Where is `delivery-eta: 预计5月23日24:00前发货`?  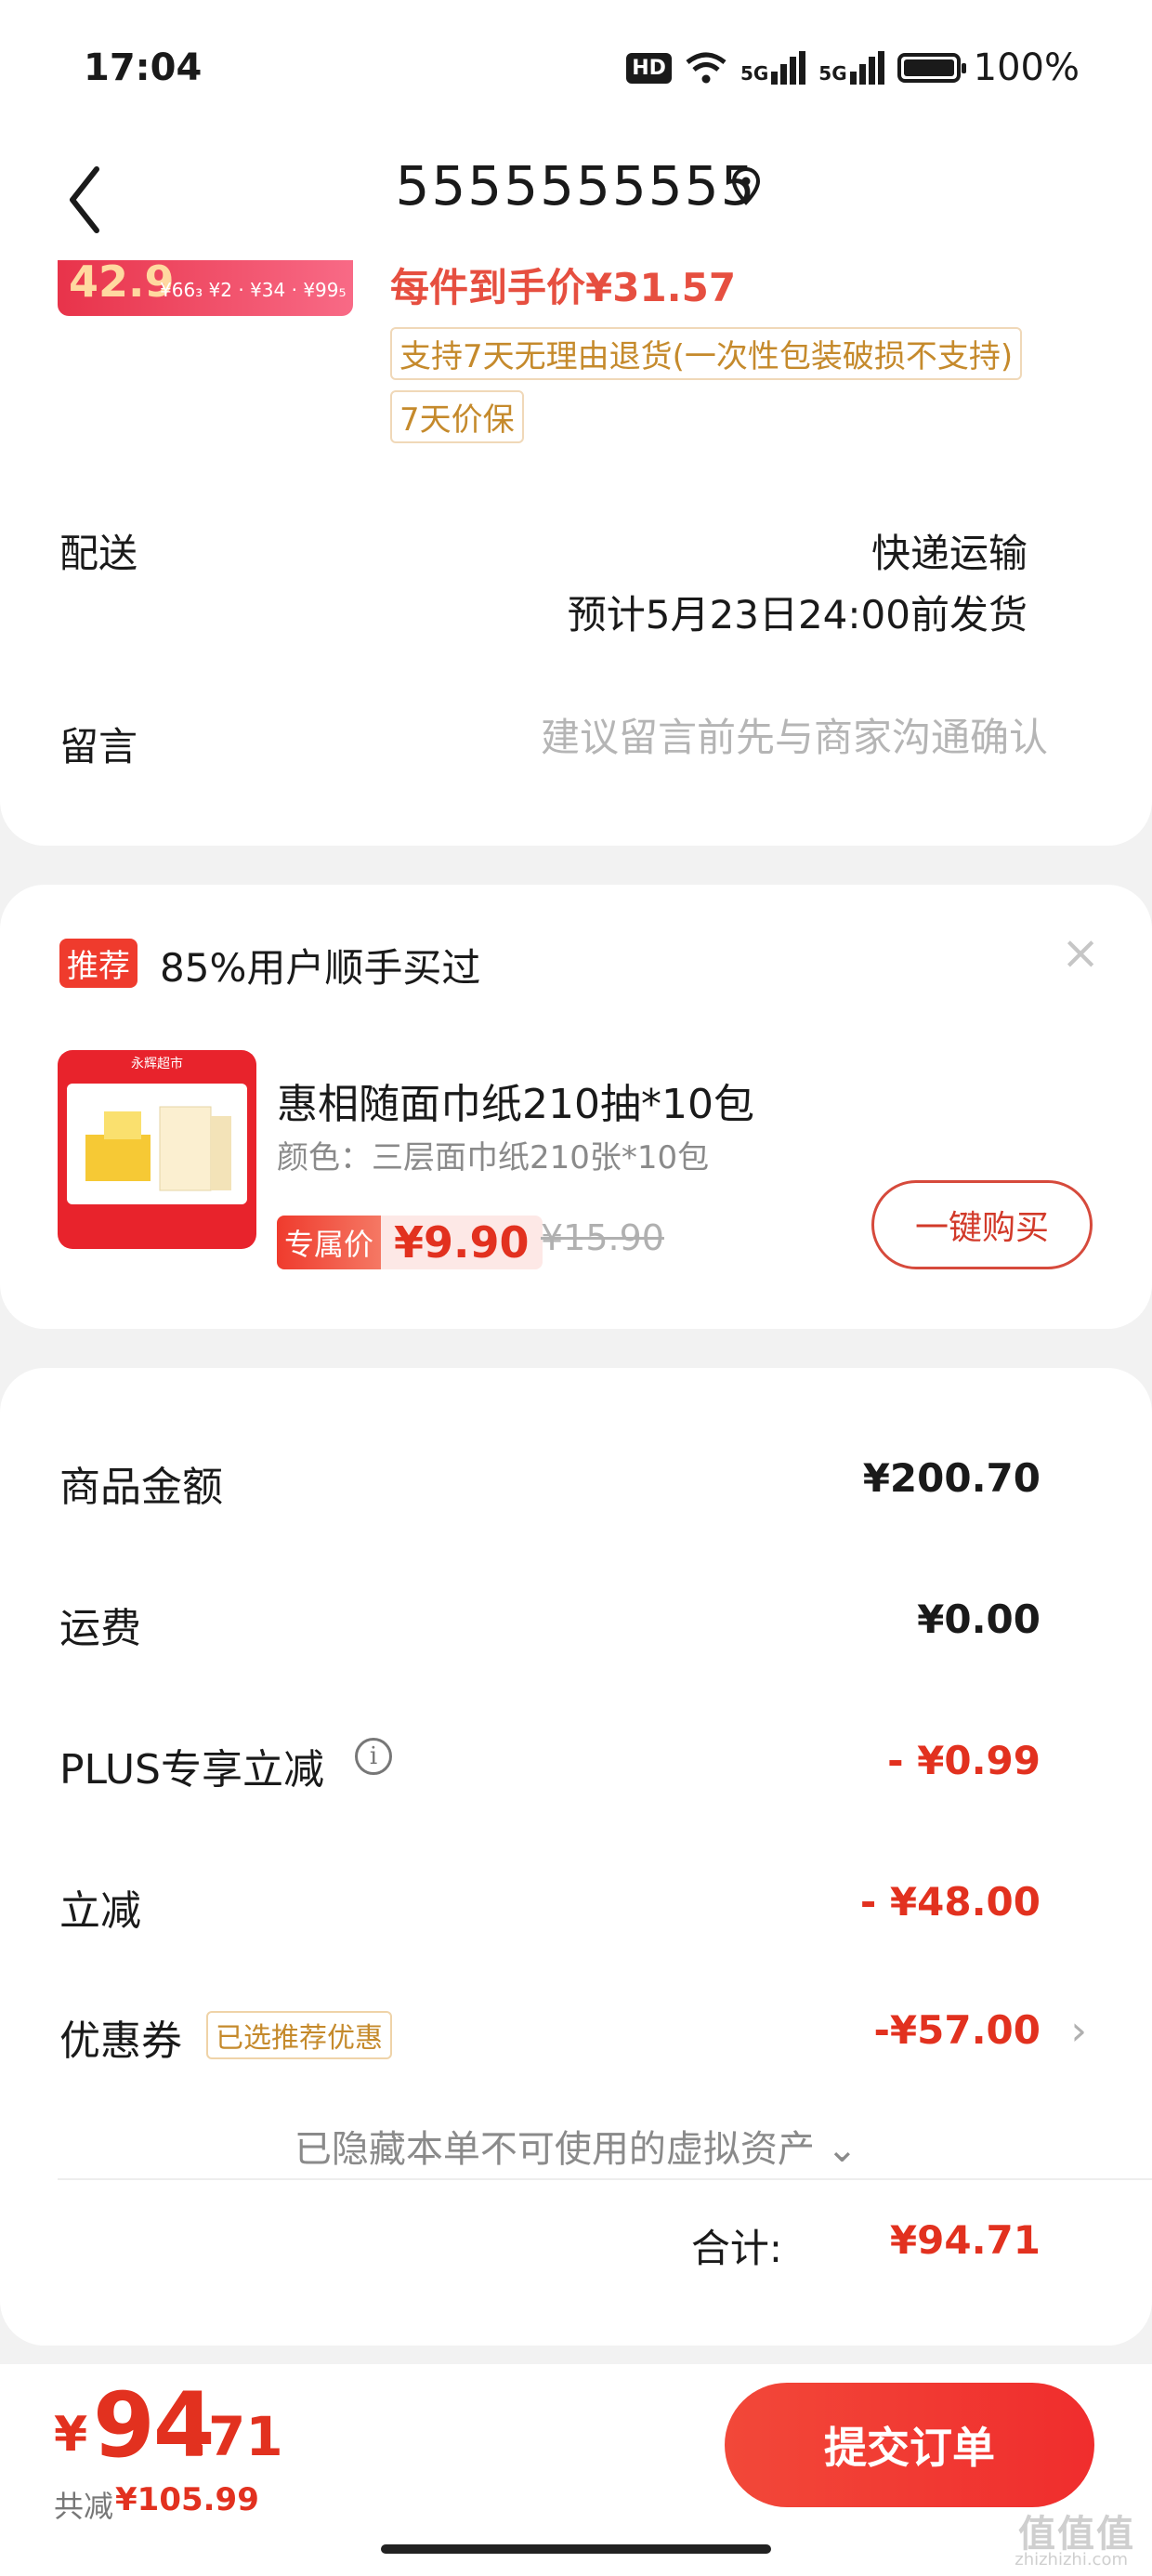 delivery-eta: 预计5月23日24:00前发货 is located at coordinates (797, 614).